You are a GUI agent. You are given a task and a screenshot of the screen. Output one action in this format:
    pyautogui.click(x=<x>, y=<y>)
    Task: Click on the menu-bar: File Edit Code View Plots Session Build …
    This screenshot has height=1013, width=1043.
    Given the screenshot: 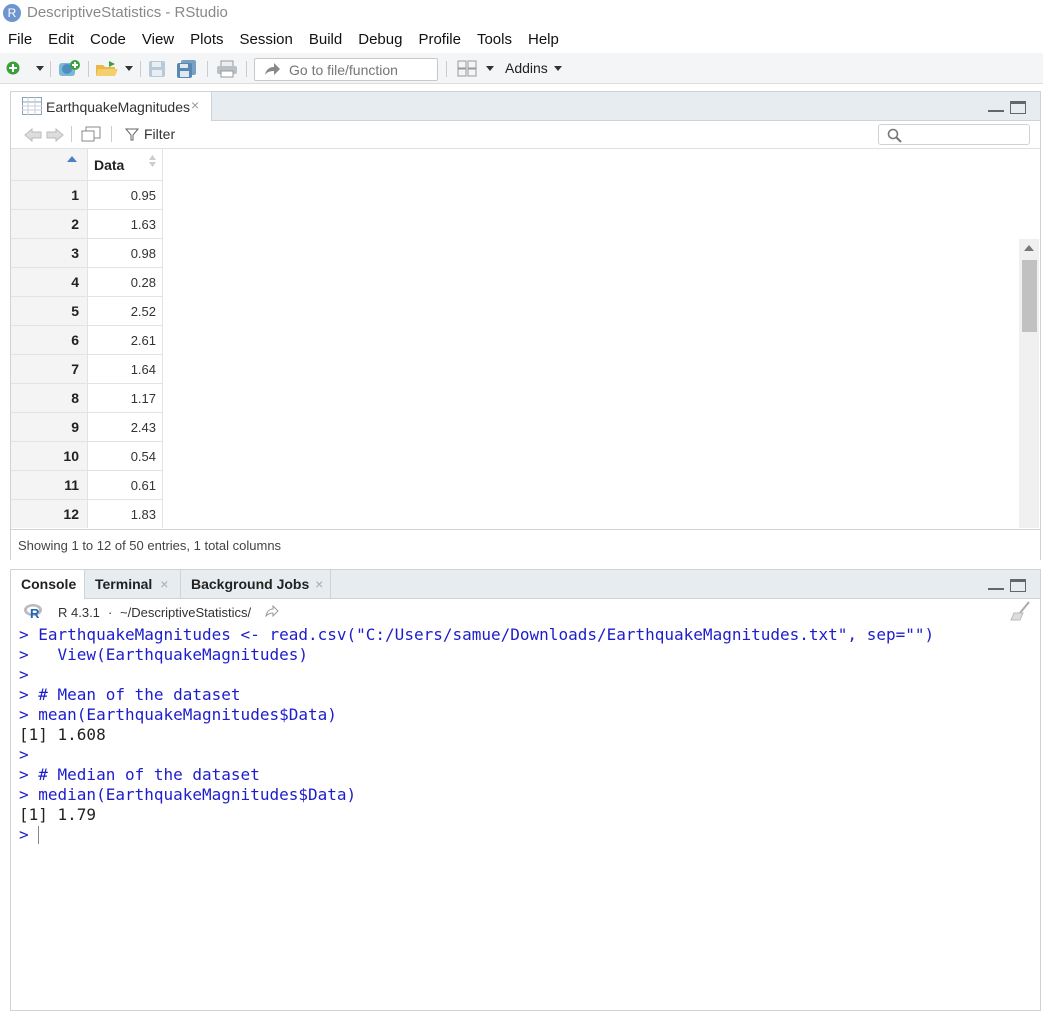 What is the action you would take?
    pyautogui.click(x=521, y=39)
    